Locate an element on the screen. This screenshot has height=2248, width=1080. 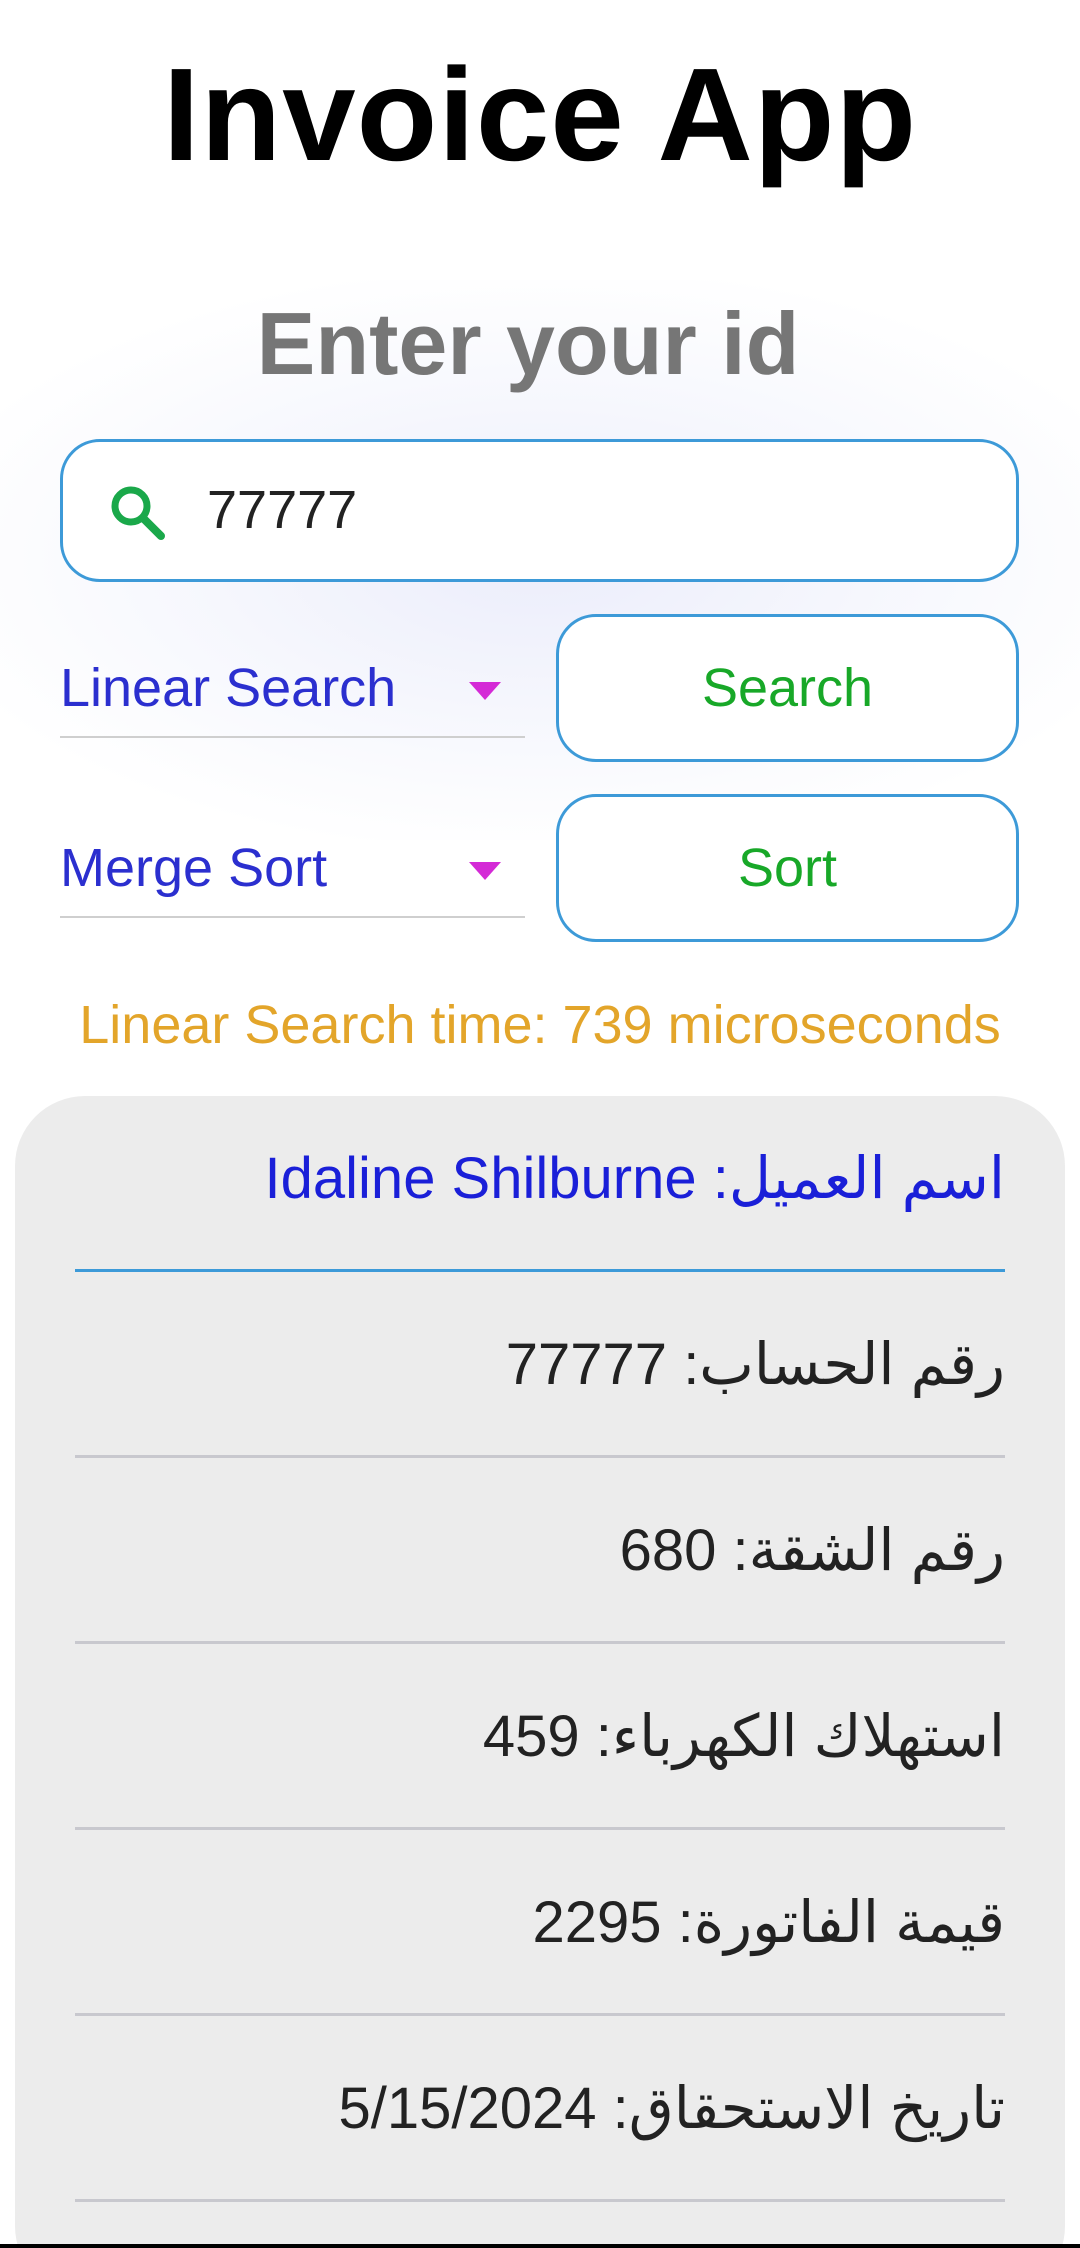
search-algorithm-label: Linear Search is located at coordinates (228, 688).